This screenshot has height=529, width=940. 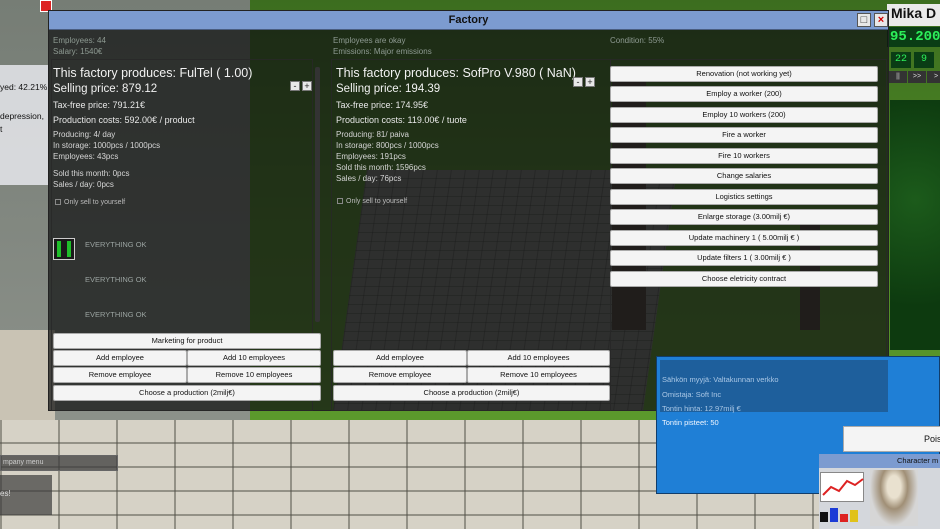 I want to click on bars-icon, so click(x=843, y=514).